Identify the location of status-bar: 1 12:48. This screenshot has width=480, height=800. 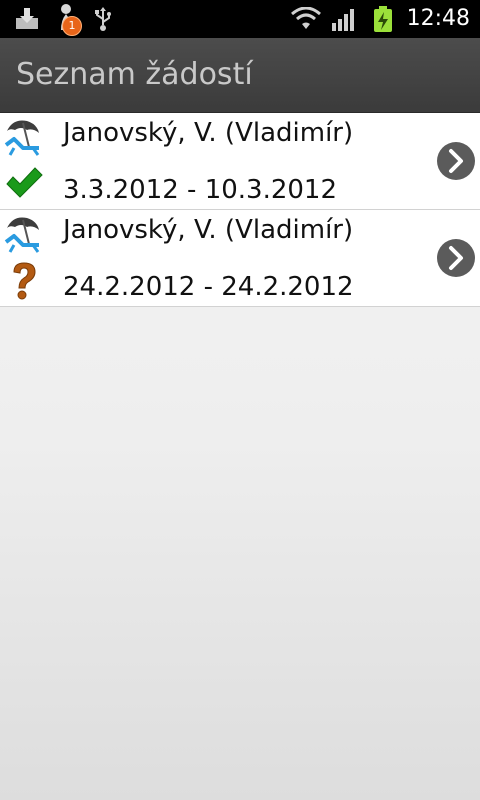
(240, 19).